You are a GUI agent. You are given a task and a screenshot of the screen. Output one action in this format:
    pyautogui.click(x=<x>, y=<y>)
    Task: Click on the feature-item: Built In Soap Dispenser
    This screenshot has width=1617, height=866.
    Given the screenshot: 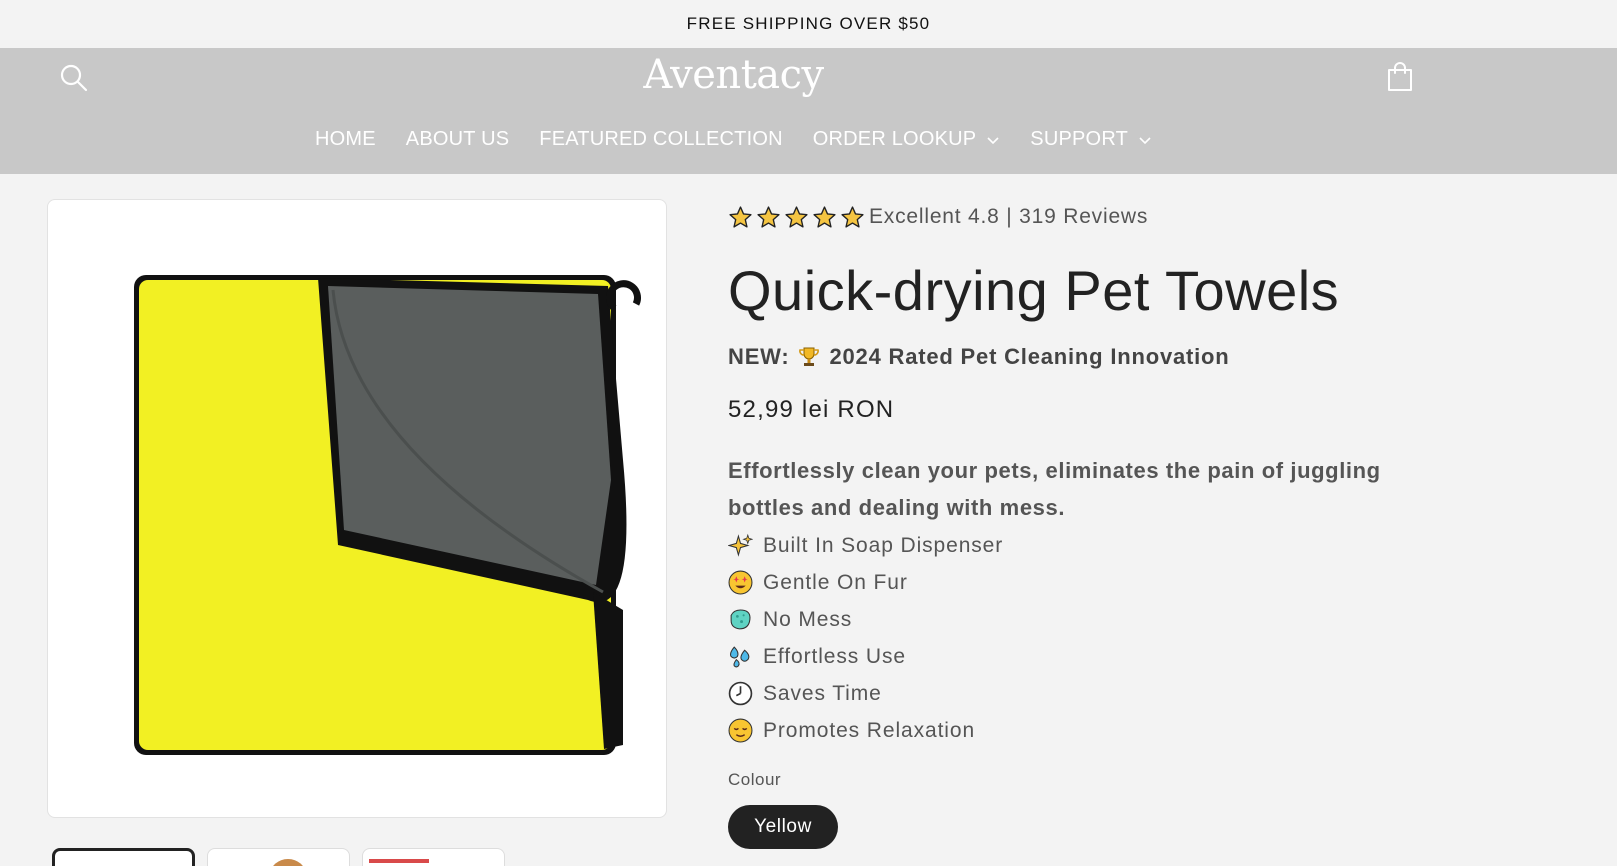 What is the action you would take?
    pyautogui.click(x=865, y=545)
    